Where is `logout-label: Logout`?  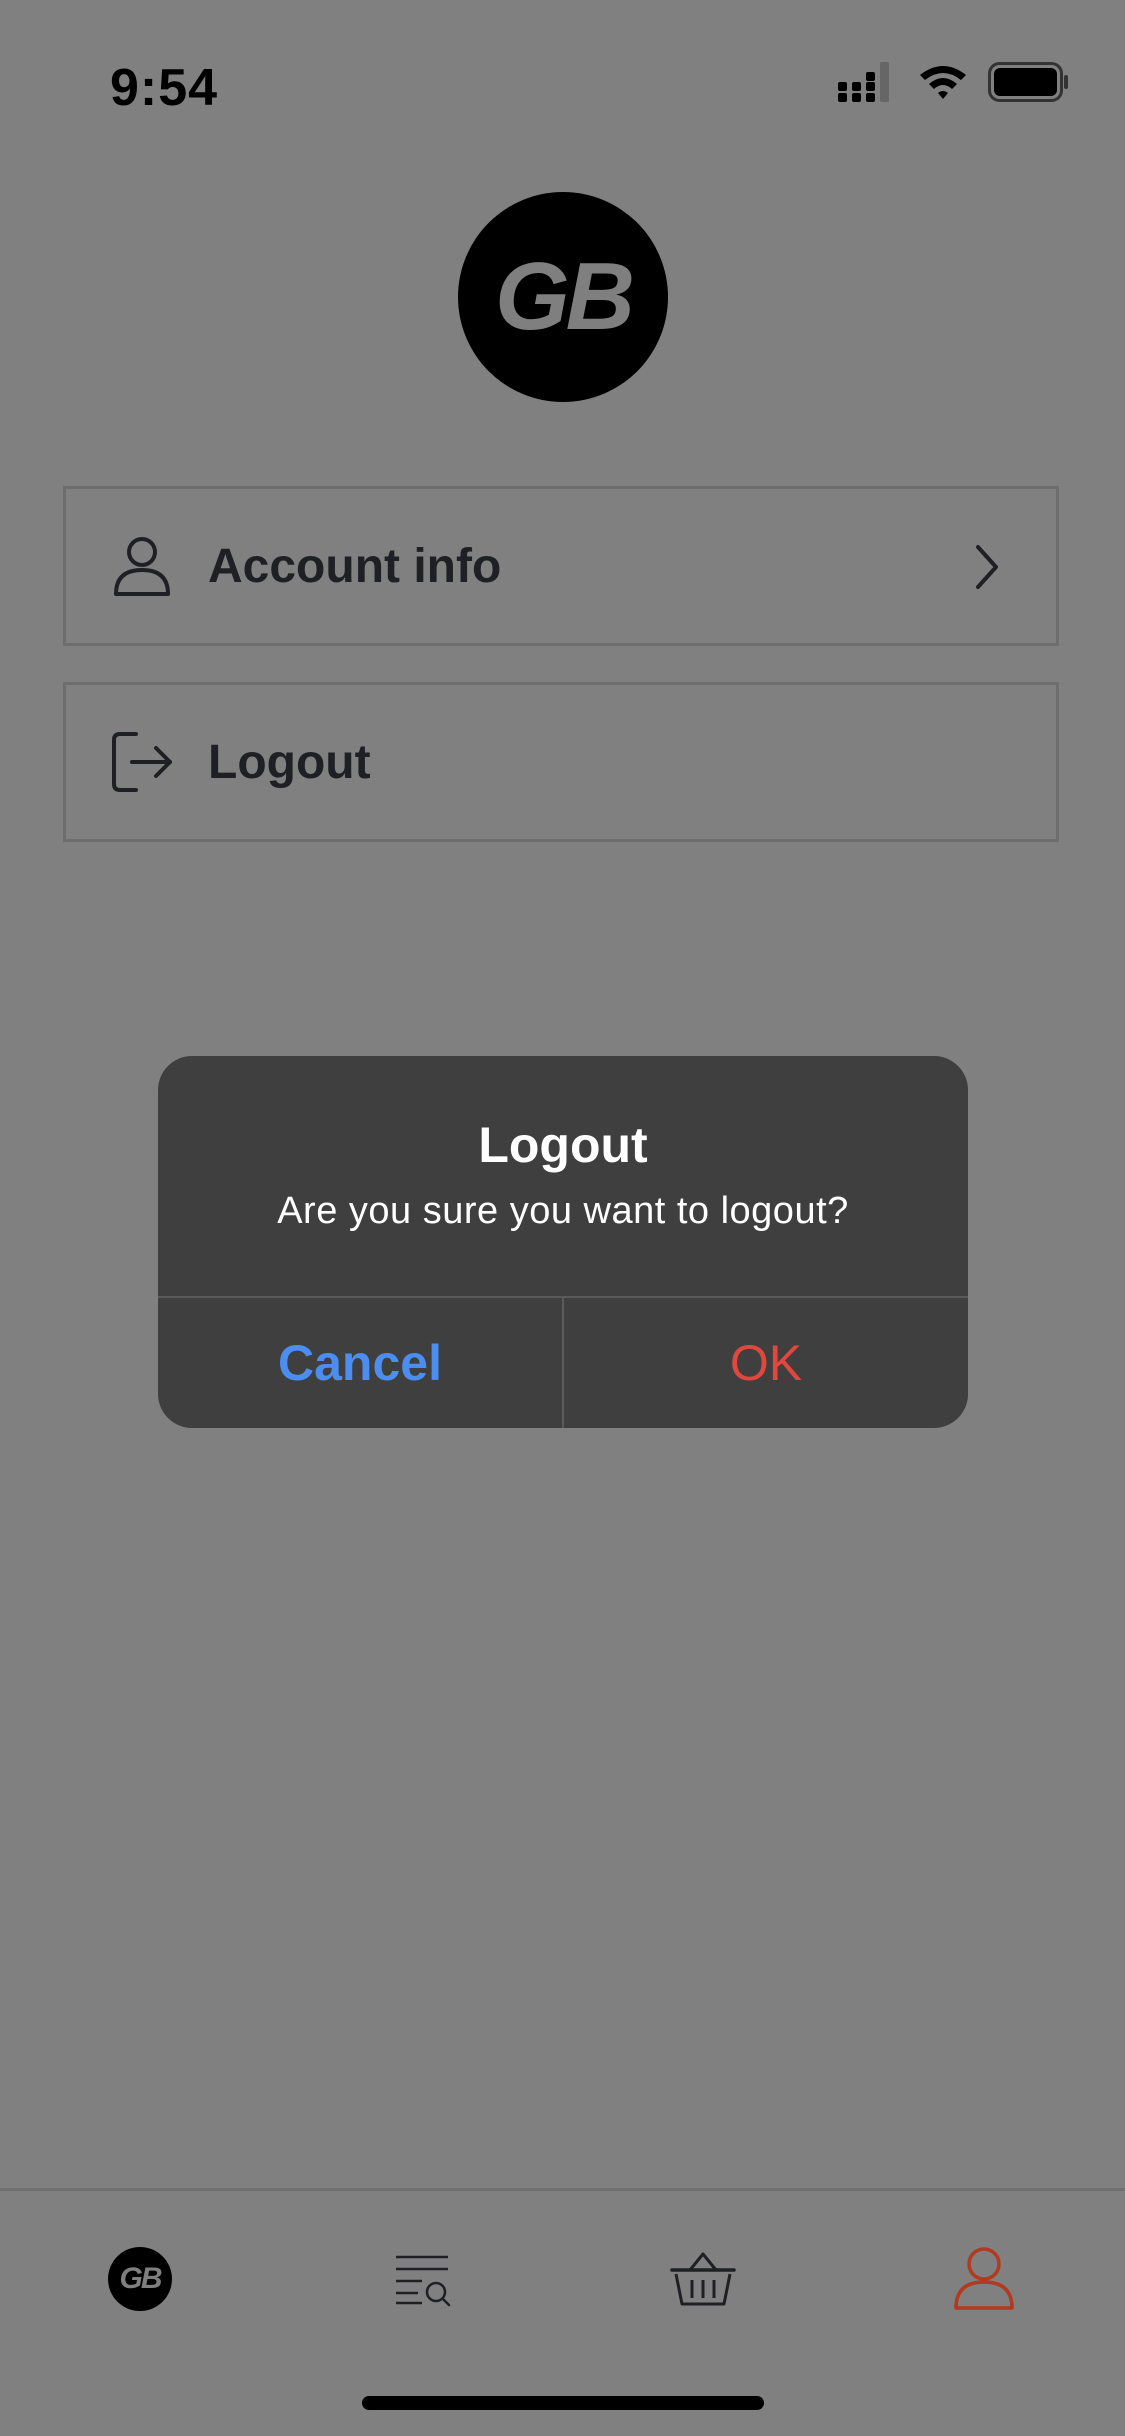
logout-label: Logout is located at coordinates (289, 762).